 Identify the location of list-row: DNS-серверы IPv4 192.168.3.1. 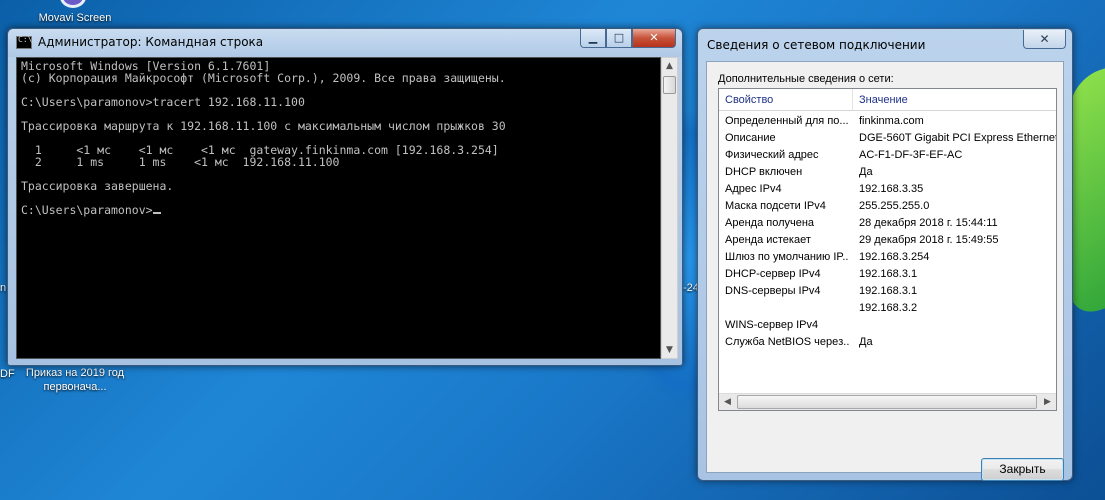
(887, 291).